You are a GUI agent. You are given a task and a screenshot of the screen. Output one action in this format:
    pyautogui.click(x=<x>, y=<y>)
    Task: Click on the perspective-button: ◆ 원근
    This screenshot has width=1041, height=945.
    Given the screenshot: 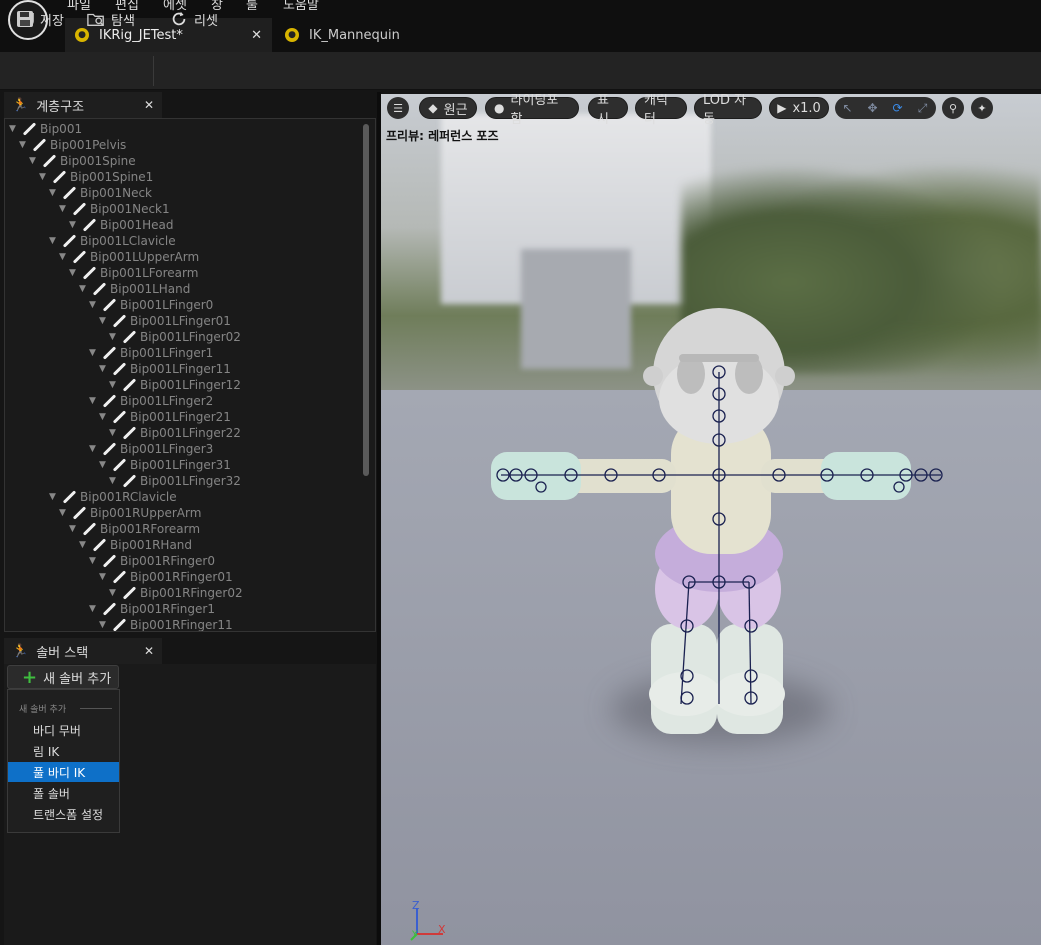 What is the action you would take?
    pyautogui.click(x=448, y=108)
    